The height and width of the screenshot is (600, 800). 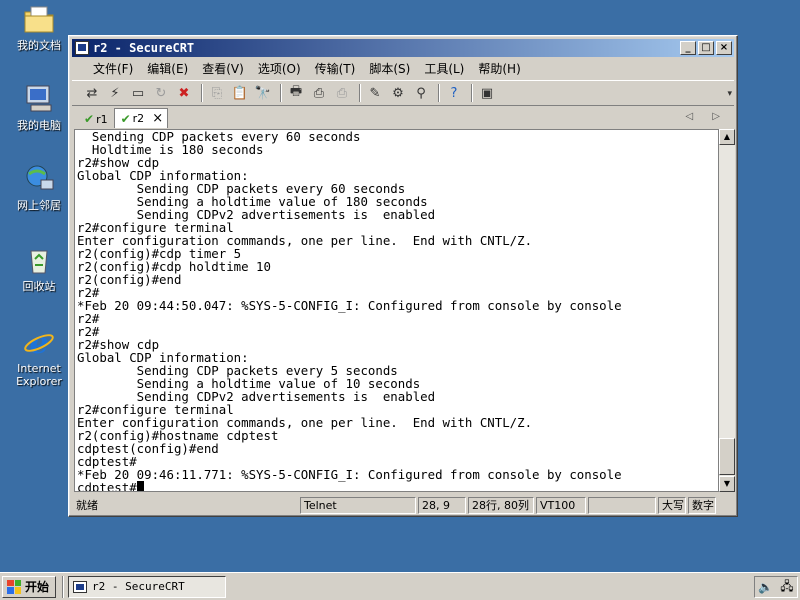 I want to click on desktop-icon-network: 网上邻居, so click(x=39, y=187).